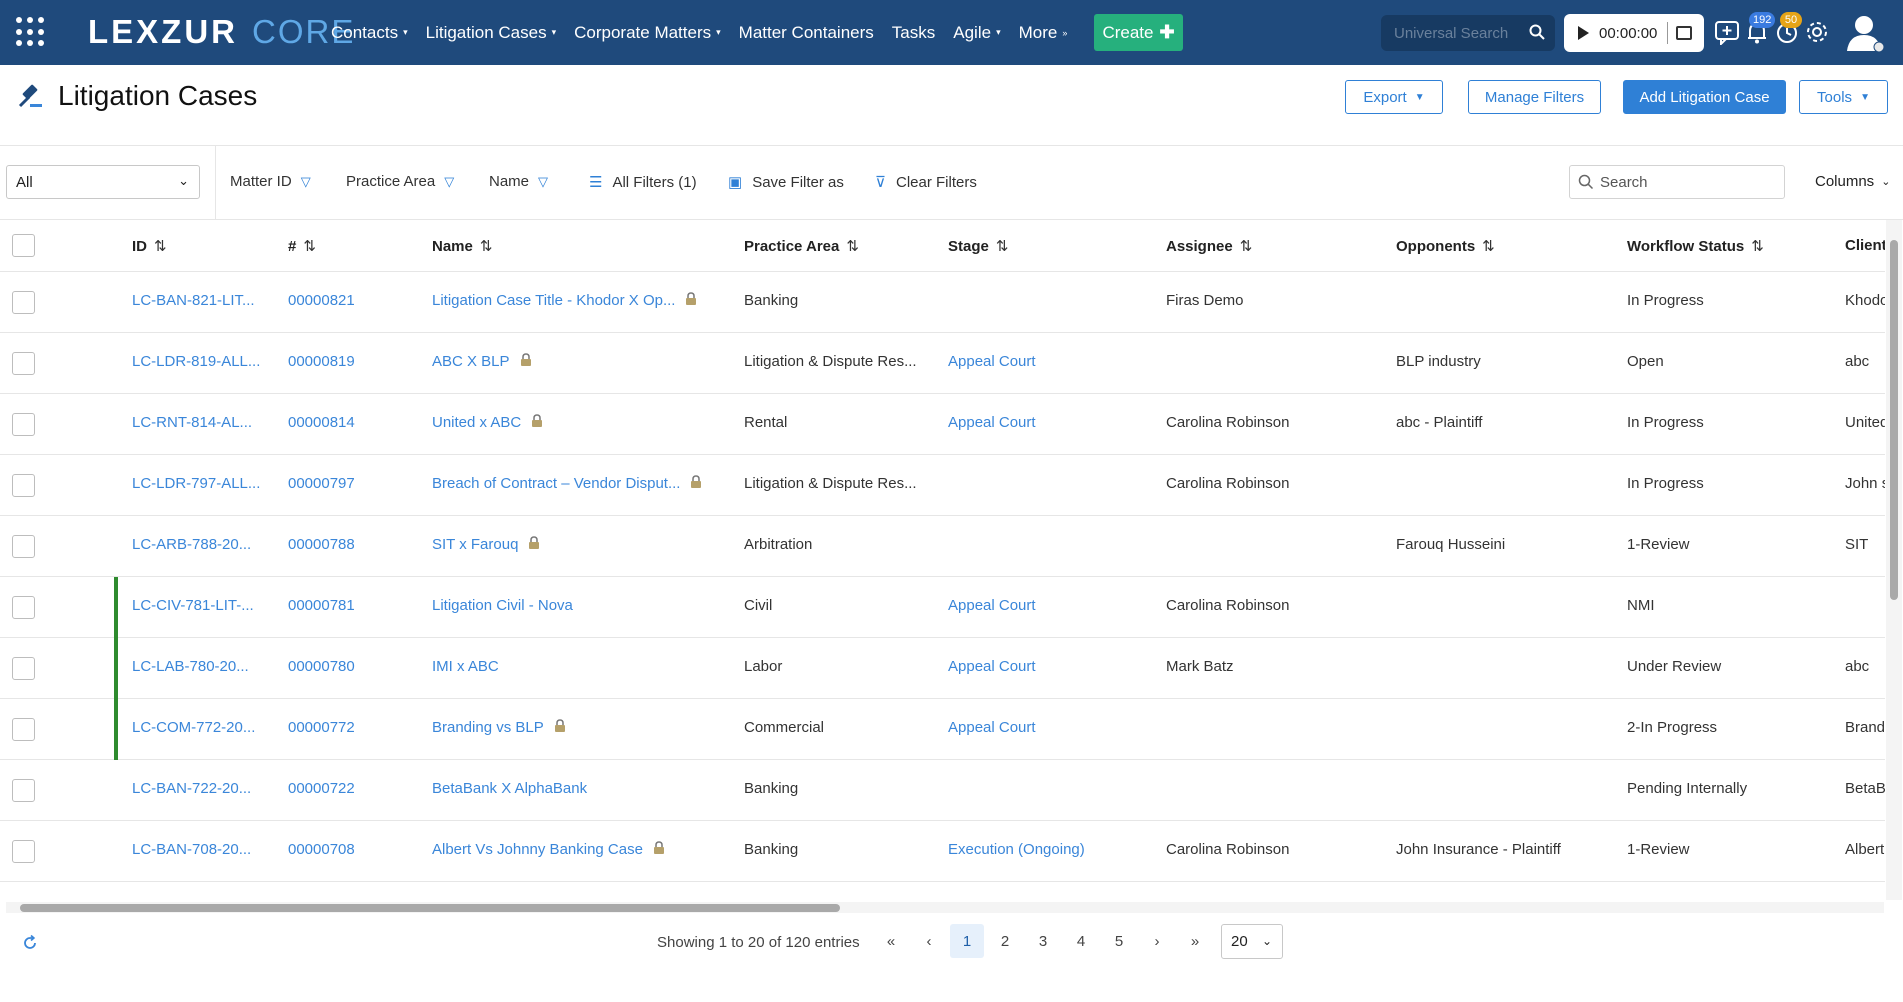  I want to click on save-filter-button: ▣ Save Filter as, so click(786, 182).